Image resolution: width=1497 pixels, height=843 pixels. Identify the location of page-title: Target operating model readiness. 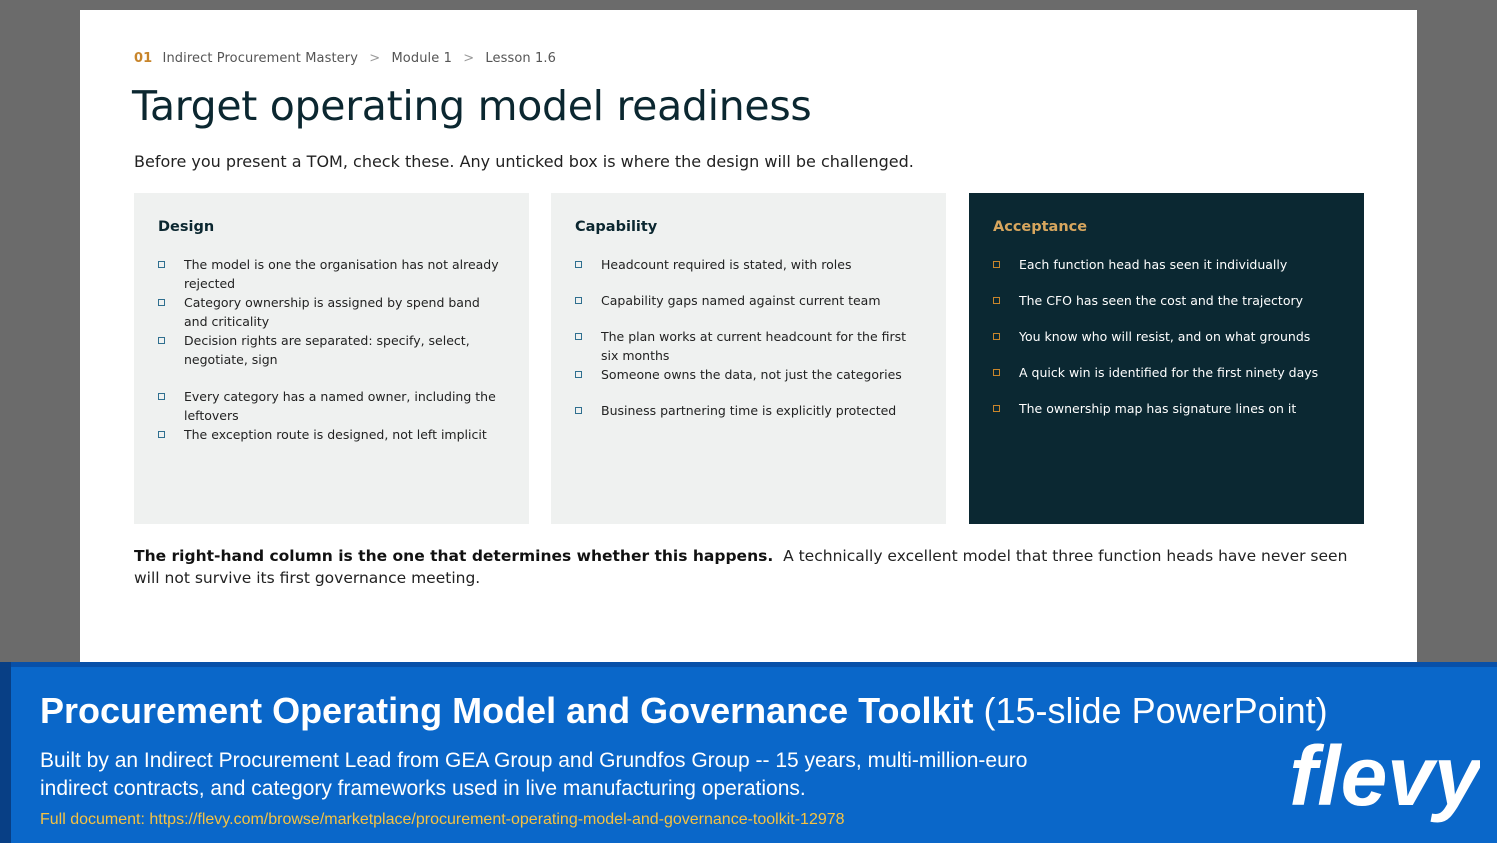
(472, 106).